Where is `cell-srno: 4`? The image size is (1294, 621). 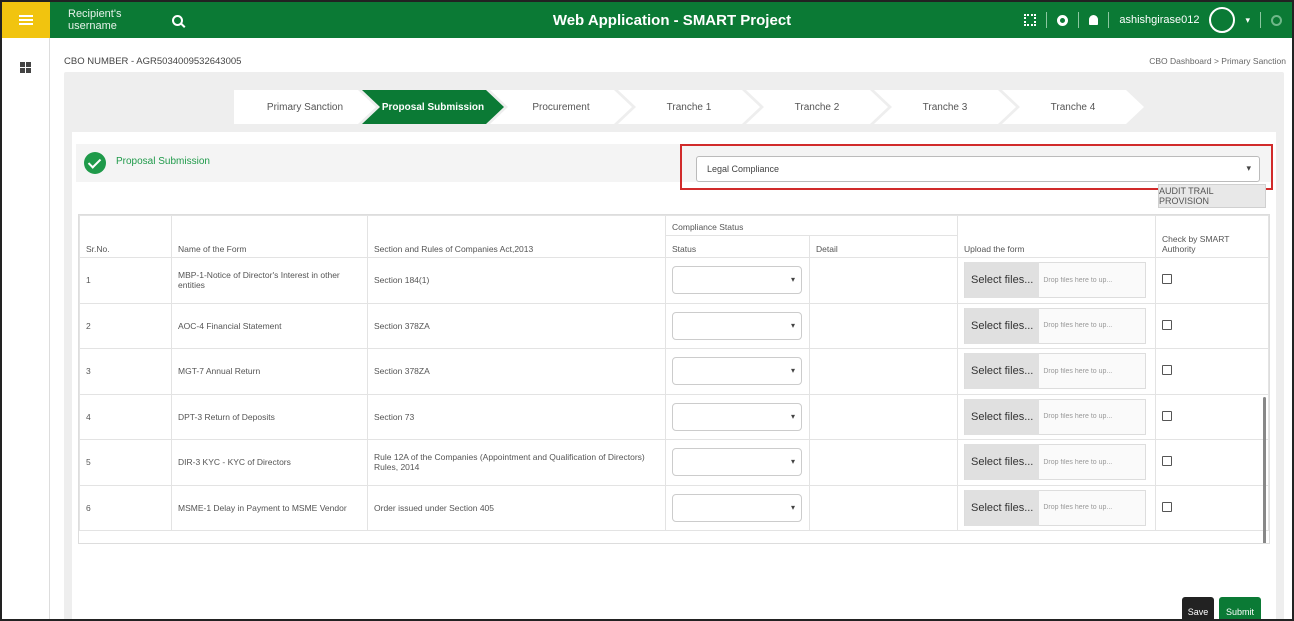 cell-srno: 4 is located at coordinates (125, 416).